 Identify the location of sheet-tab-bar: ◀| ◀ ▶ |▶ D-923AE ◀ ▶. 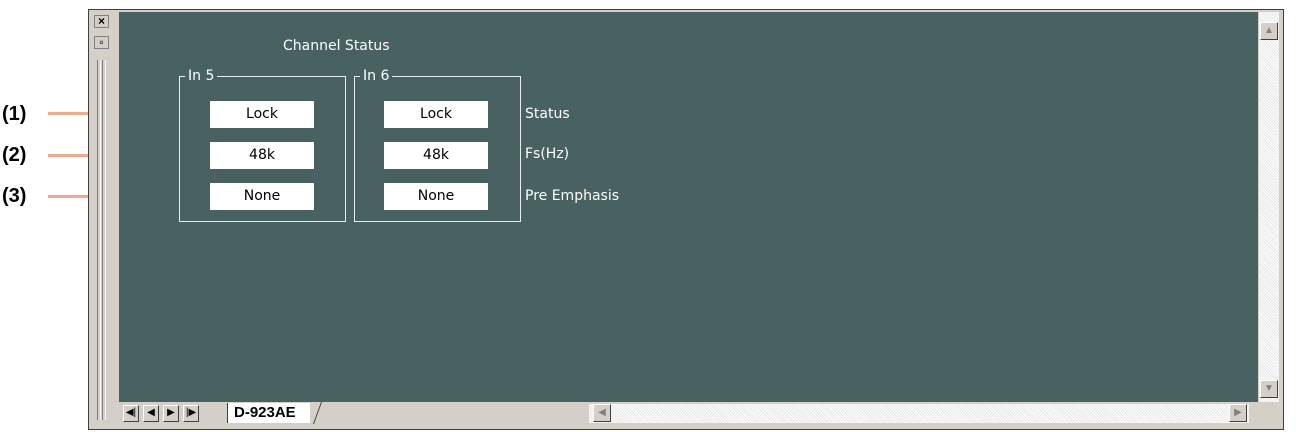
(699, 413).